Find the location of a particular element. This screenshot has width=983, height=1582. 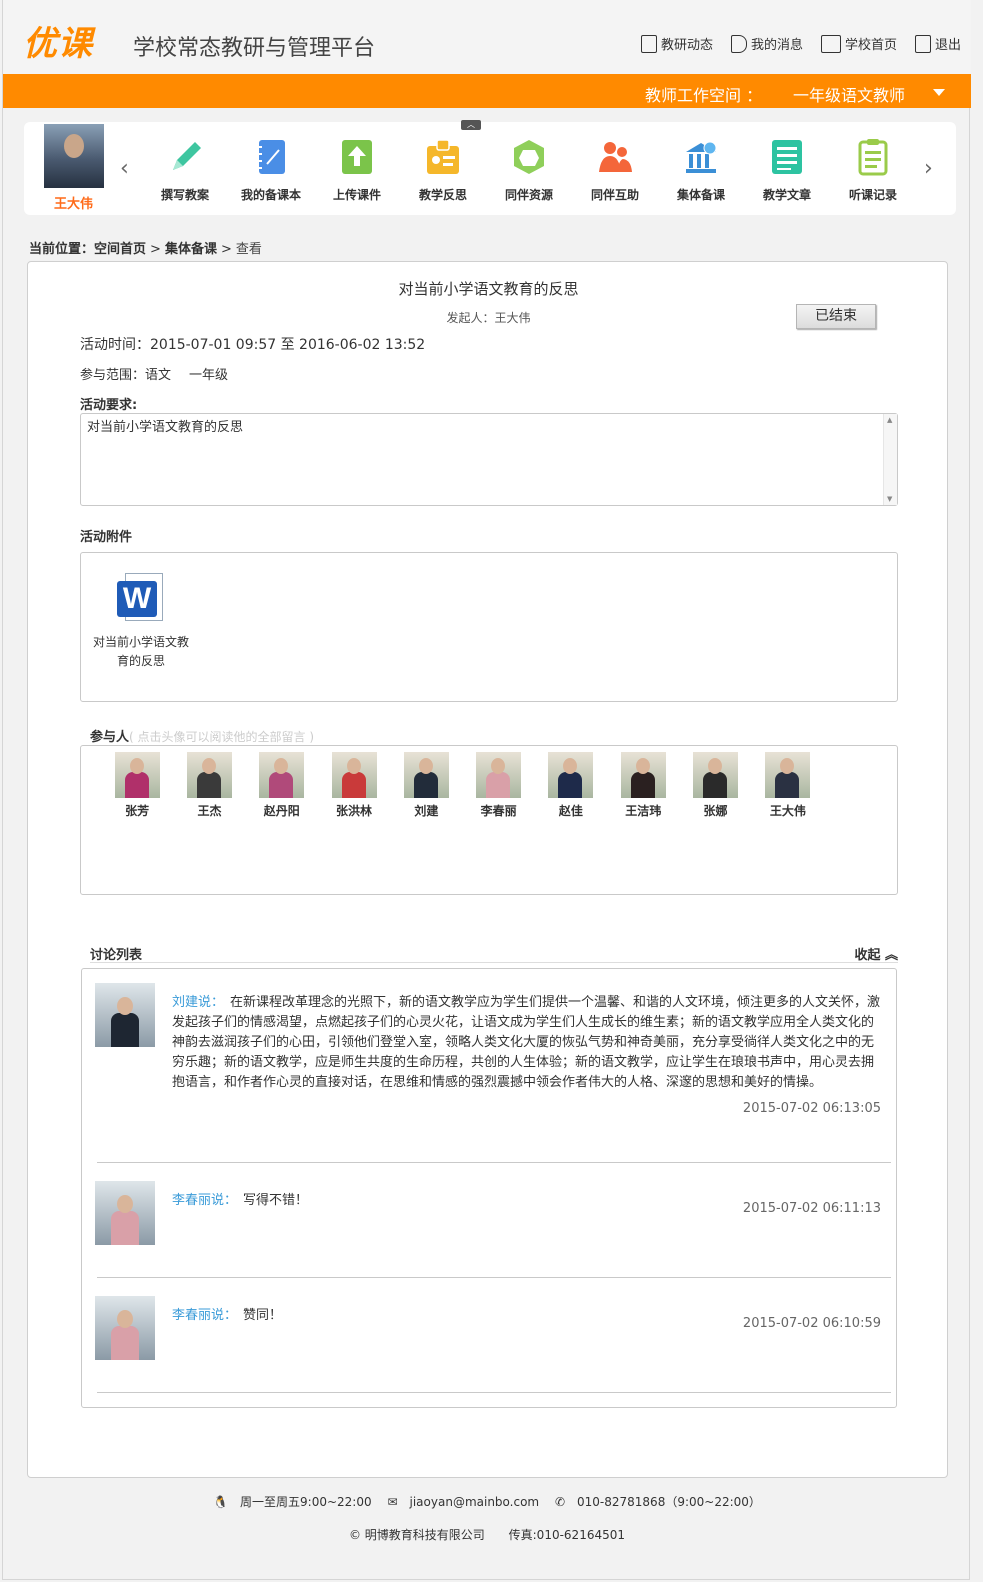

breadcrumb-item-group-prep: 集体备课 is located at coordinates (191, 249).